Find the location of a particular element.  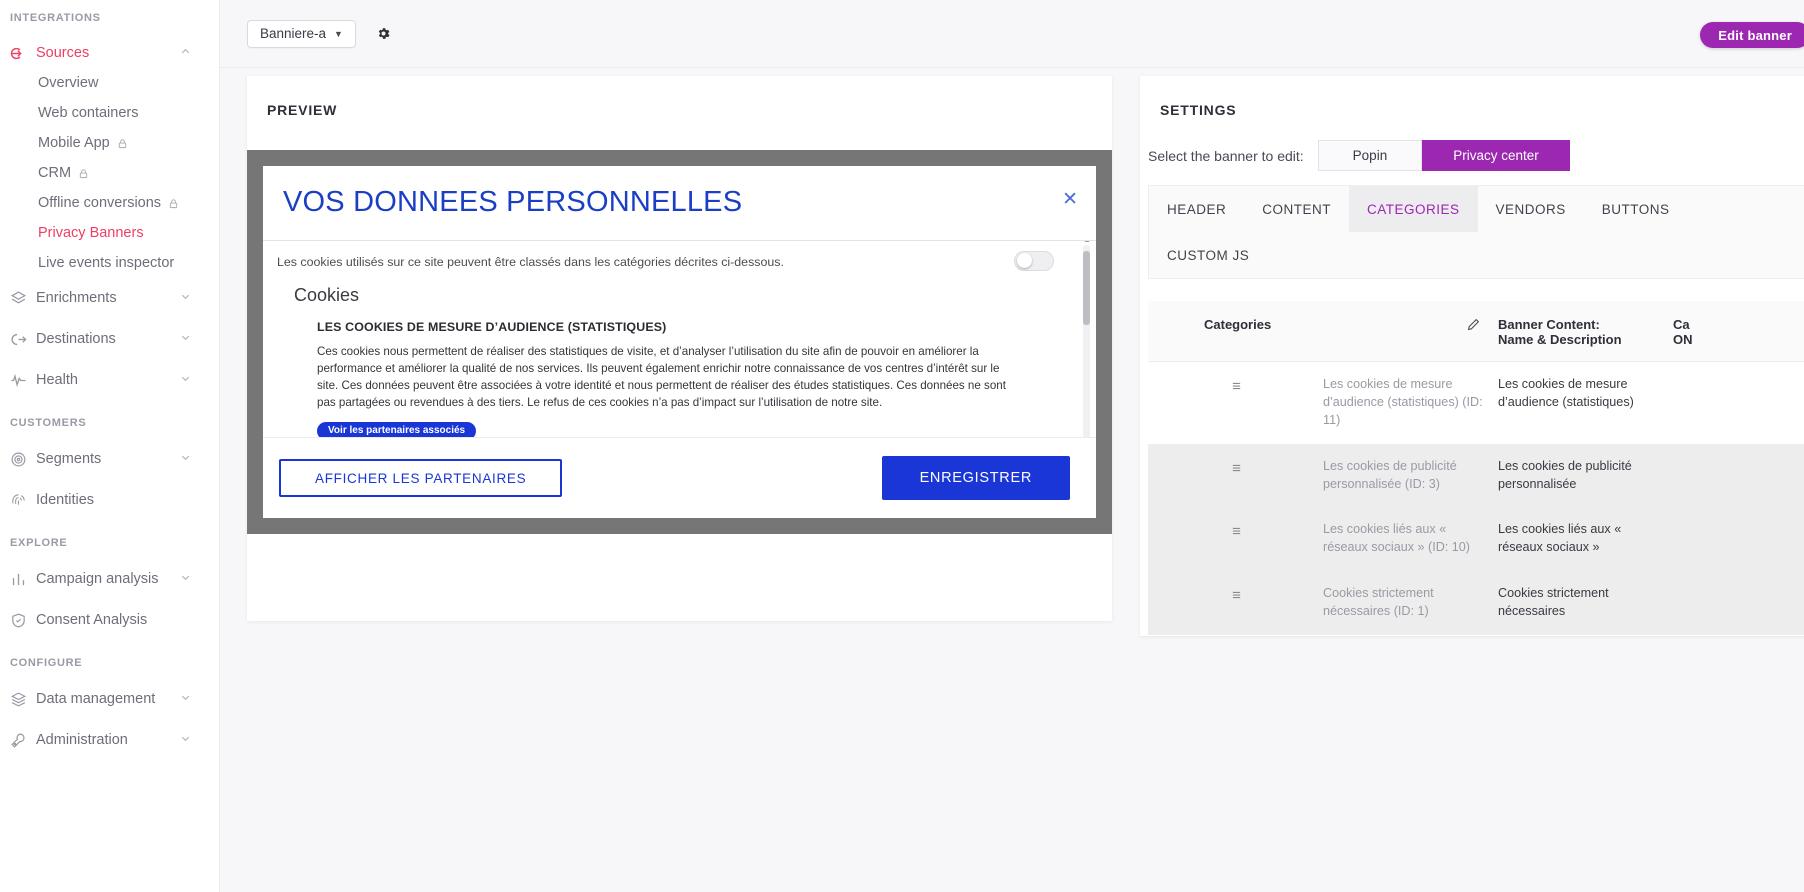

tab-buttons: BUTTONS is located at coordinates (1636, 209).